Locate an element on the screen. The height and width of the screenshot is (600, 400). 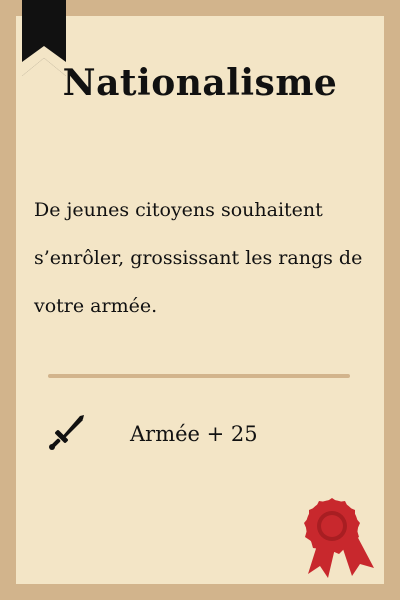
sword-icon is located at coordinates (66, 432).